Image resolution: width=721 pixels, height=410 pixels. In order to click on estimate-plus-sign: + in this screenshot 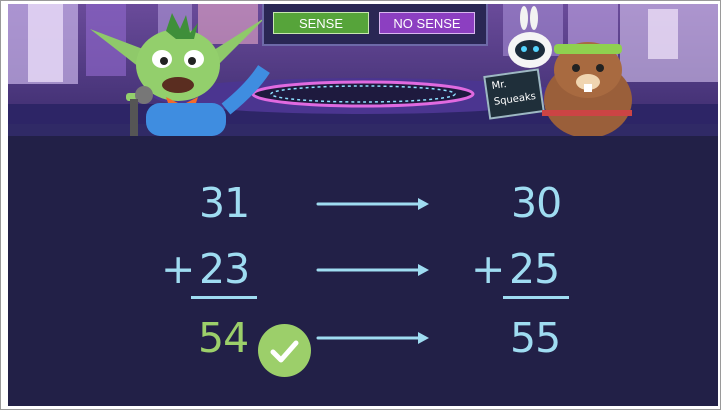, I will do `click(488, 269)`.